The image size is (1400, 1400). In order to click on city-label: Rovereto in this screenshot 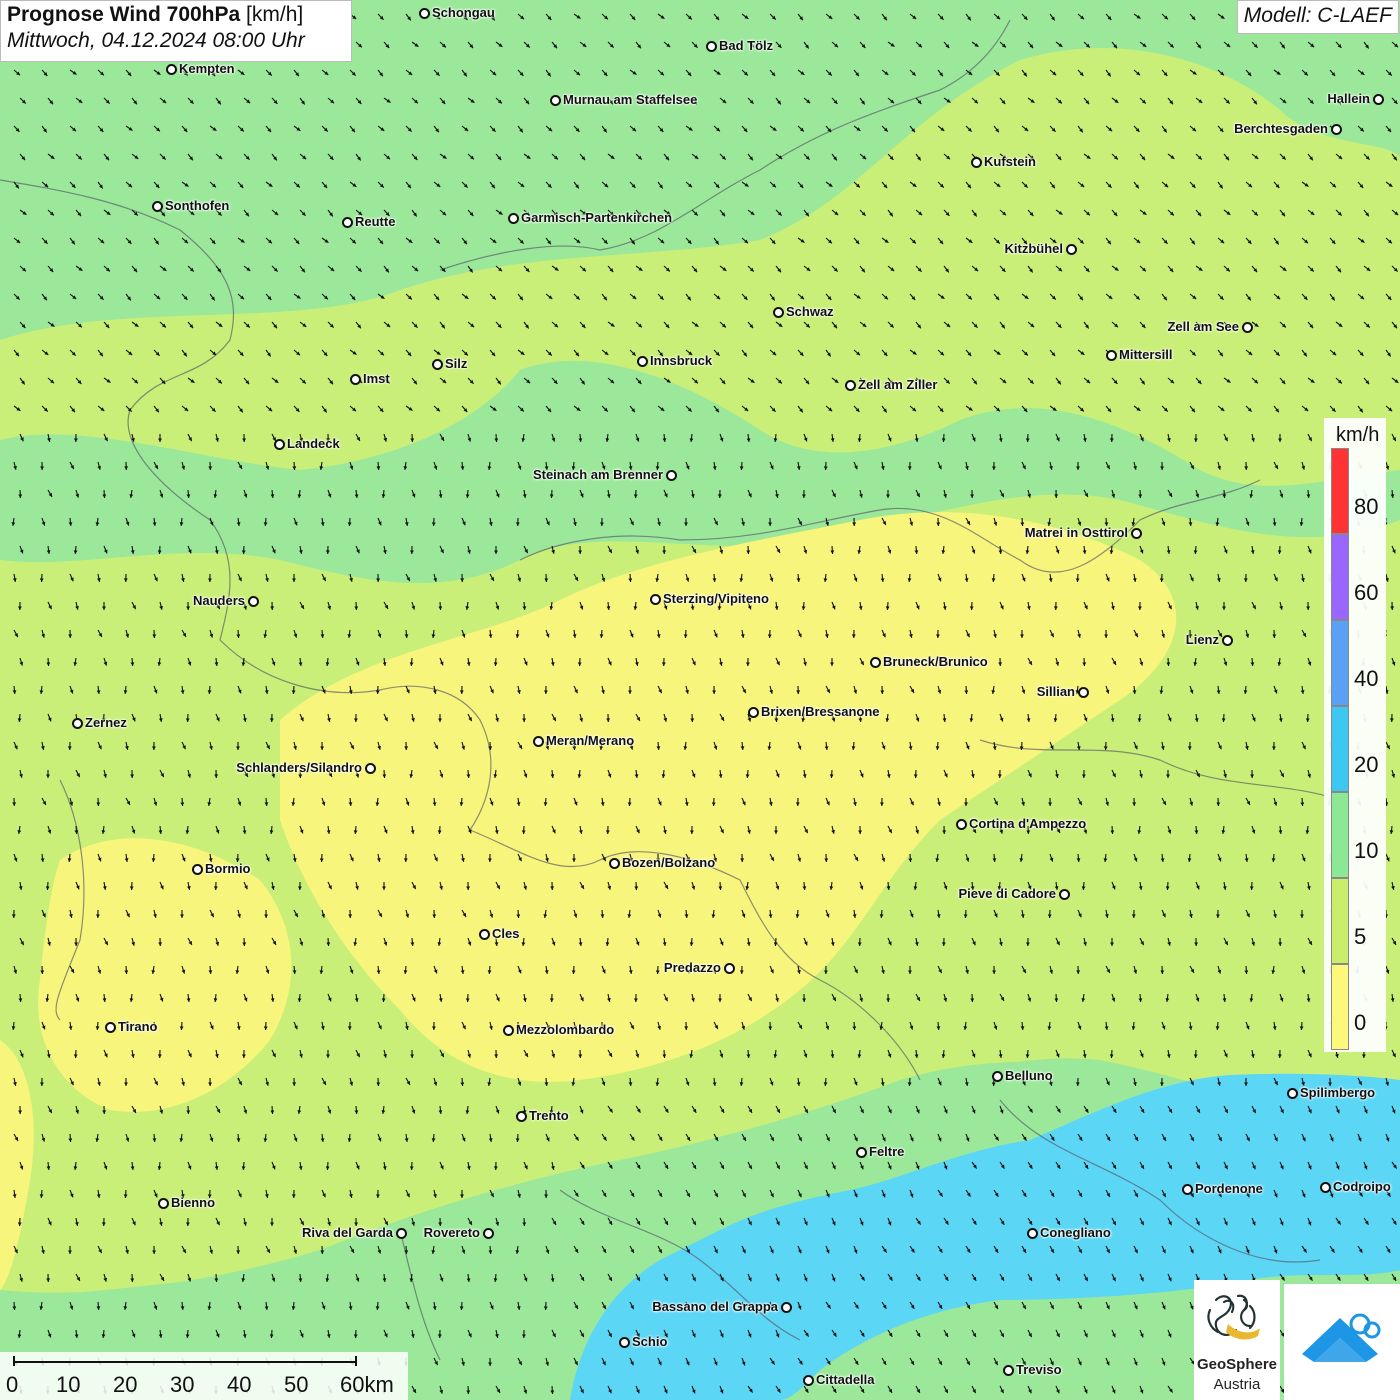, I will do `click(451, 1232)`.